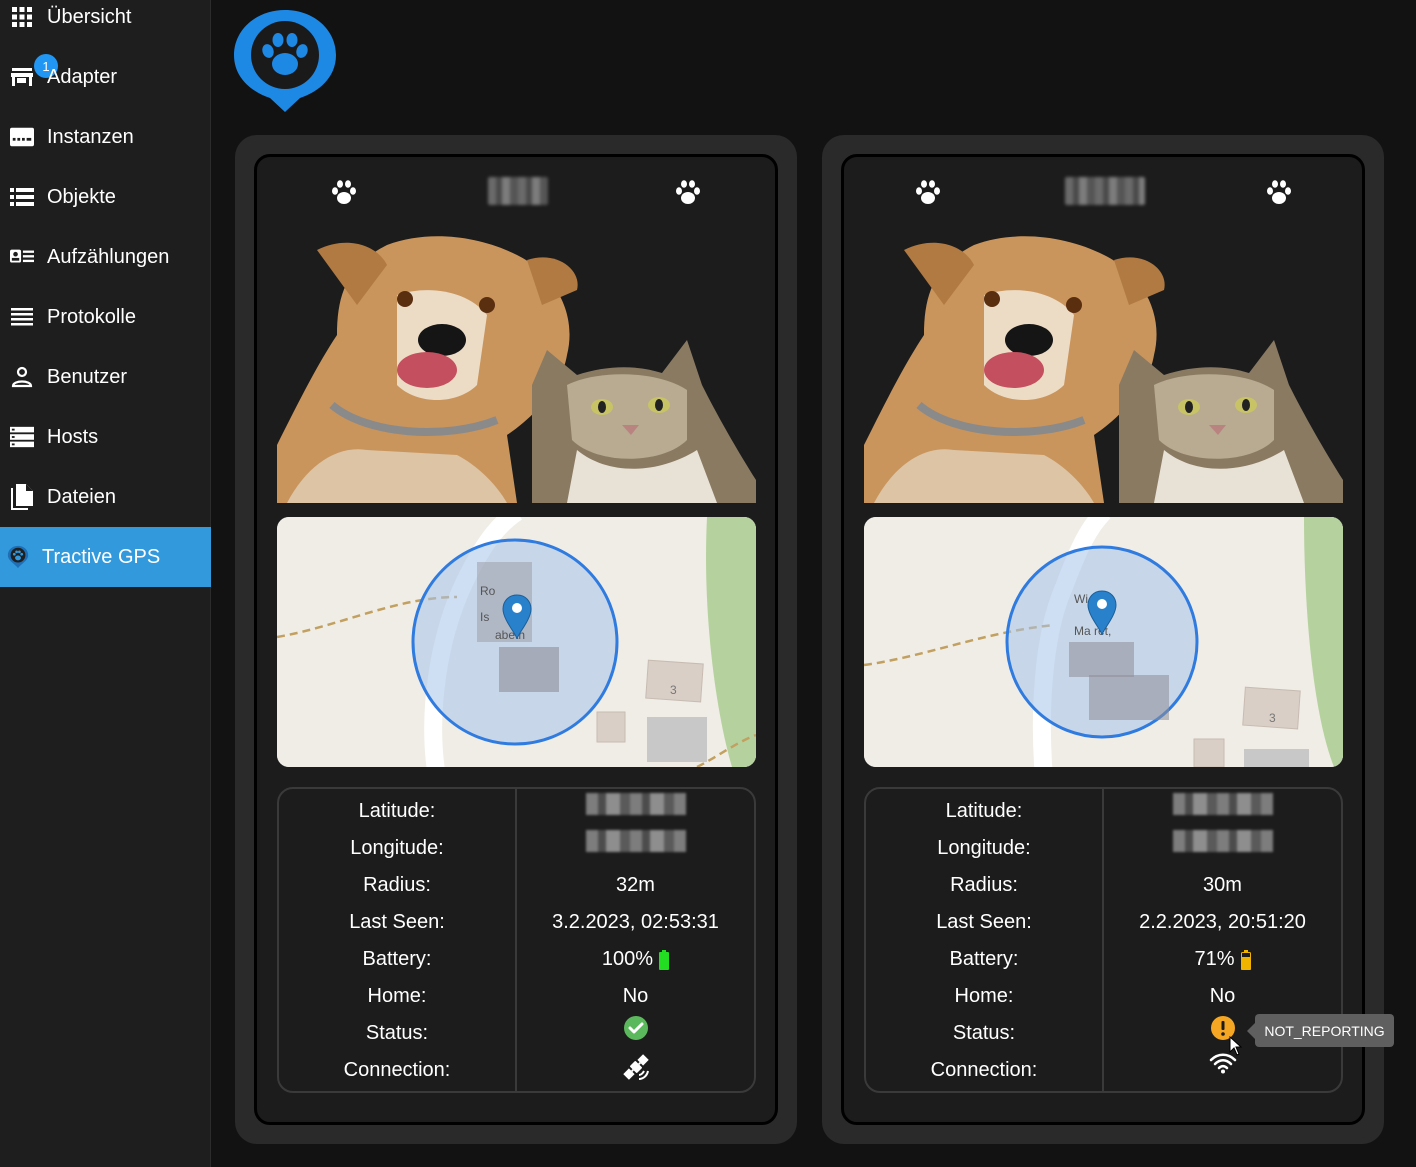 The image size is (1416, 1167). Describe the element at coordinates (1222, 885) in the screenshot. I see `radius-value: 30m` at that location.